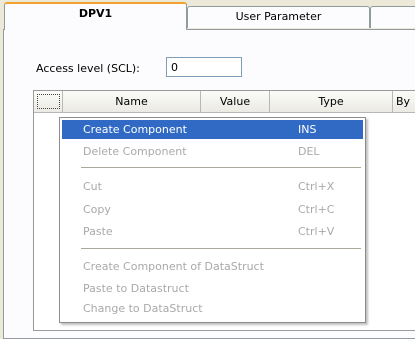  What do you see at coordinates (135, 129) in the screenshot?
I see `menu-item-label: Create Component` at bounding box center [135, 129].